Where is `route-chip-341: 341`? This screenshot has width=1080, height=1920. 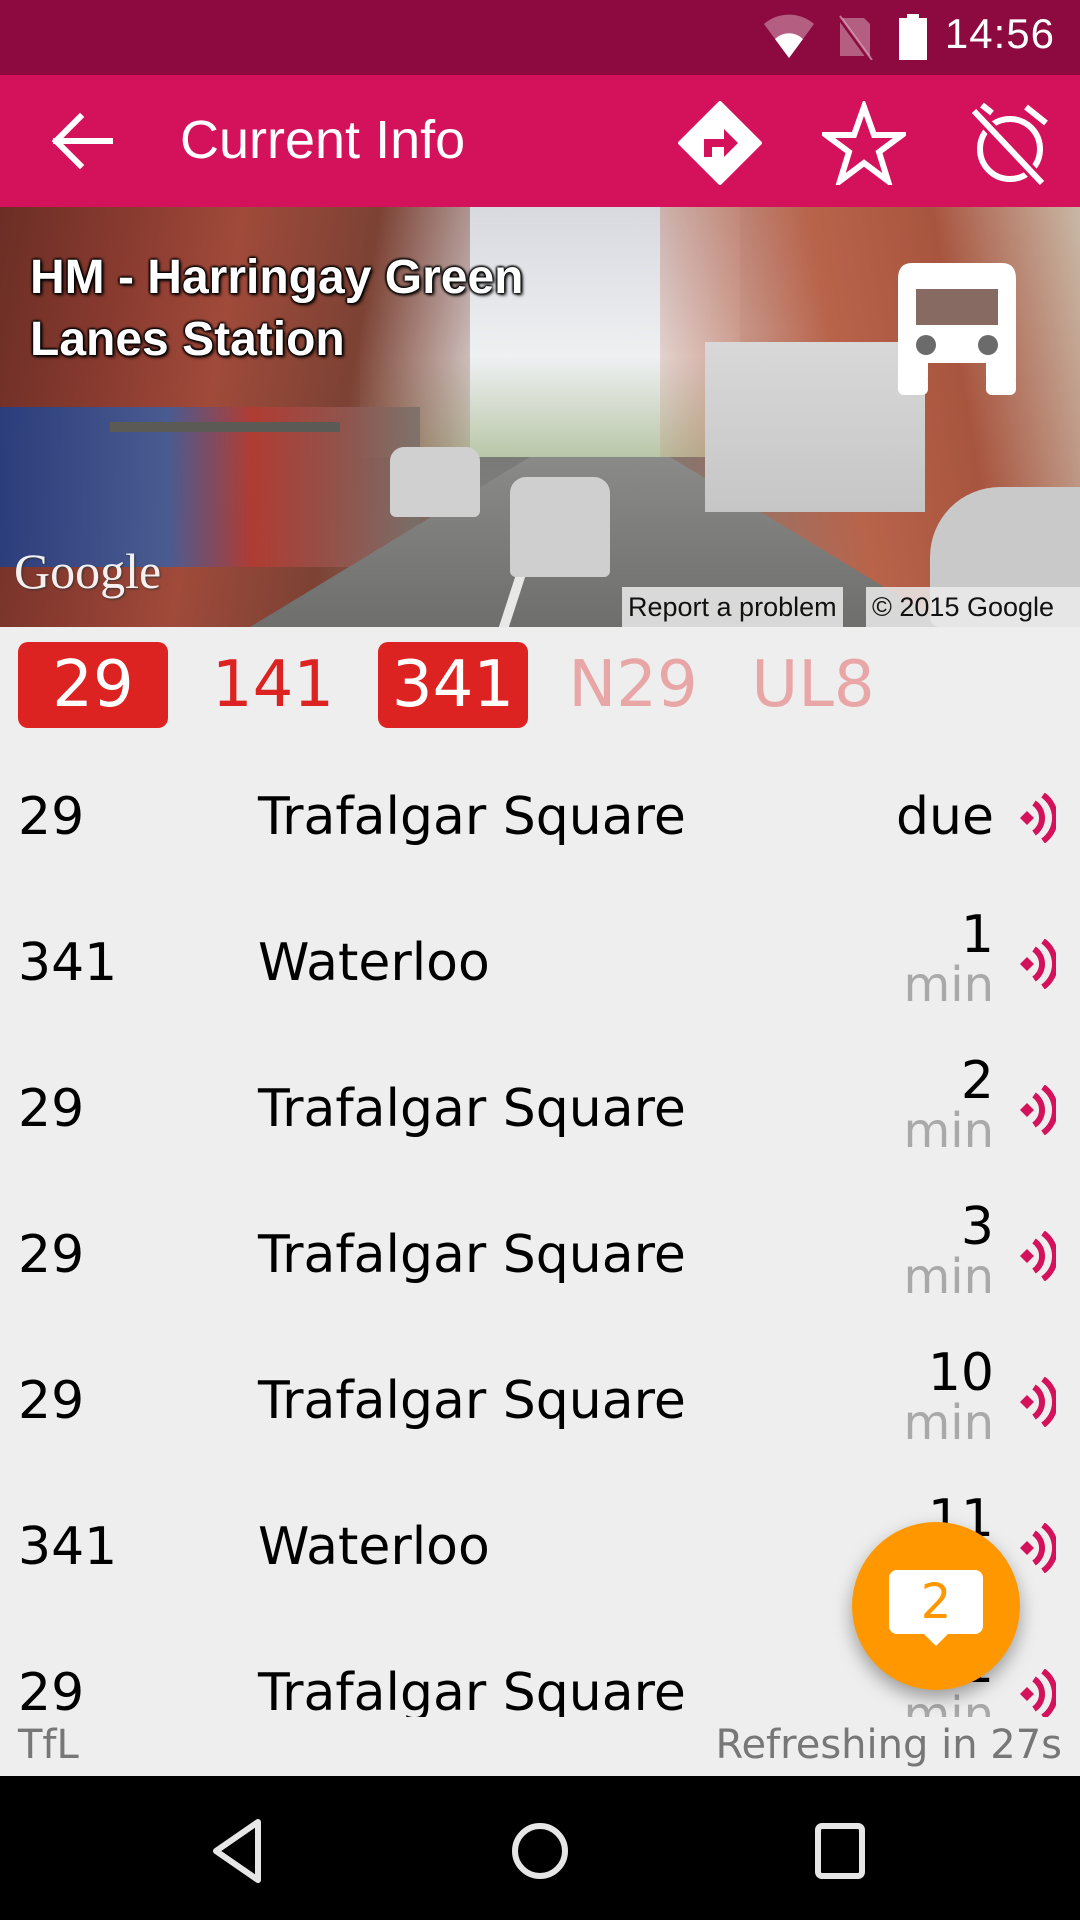 route-chip-341: 341 is located at coordinates (453, 685).